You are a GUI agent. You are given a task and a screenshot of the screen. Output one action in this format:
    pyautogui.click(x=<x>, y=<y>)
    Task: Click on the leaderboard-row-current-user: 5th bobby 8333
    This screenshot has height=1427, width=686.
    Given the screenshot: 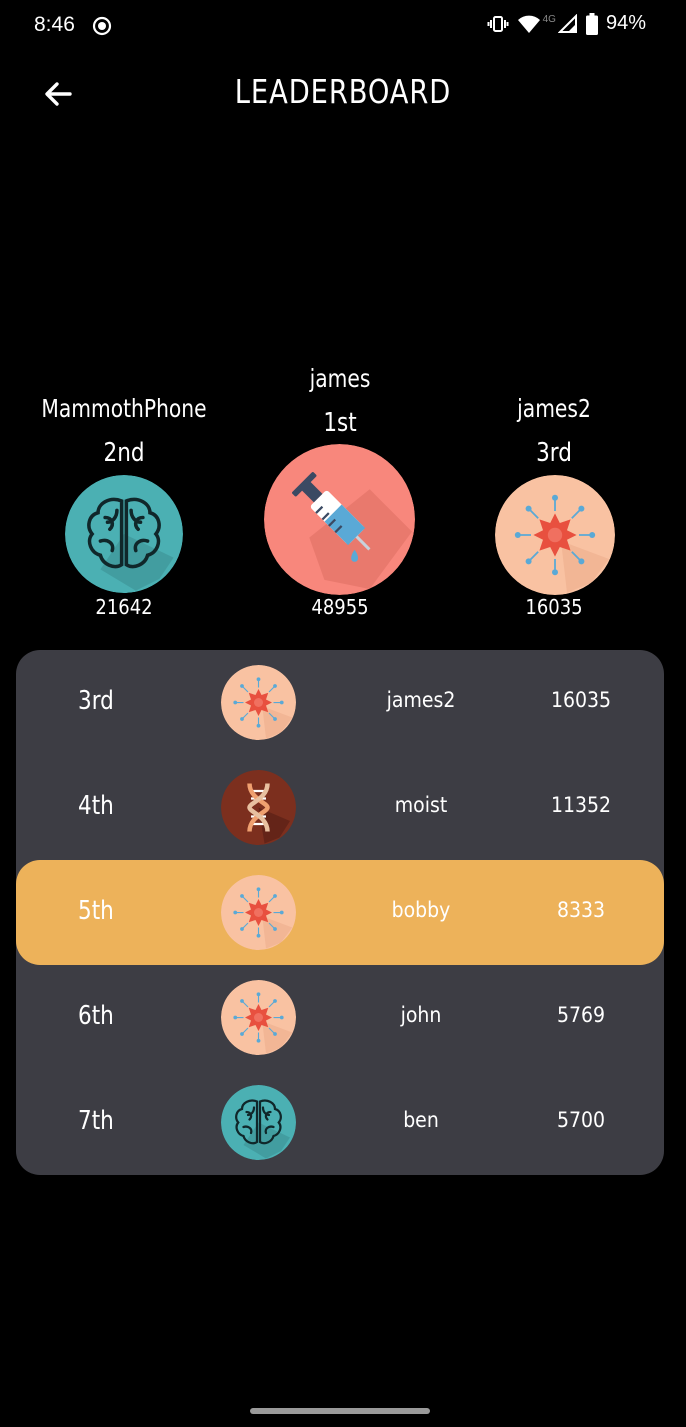 What is the action you would take?
    pyautogui.click(x=340, y=912)
    